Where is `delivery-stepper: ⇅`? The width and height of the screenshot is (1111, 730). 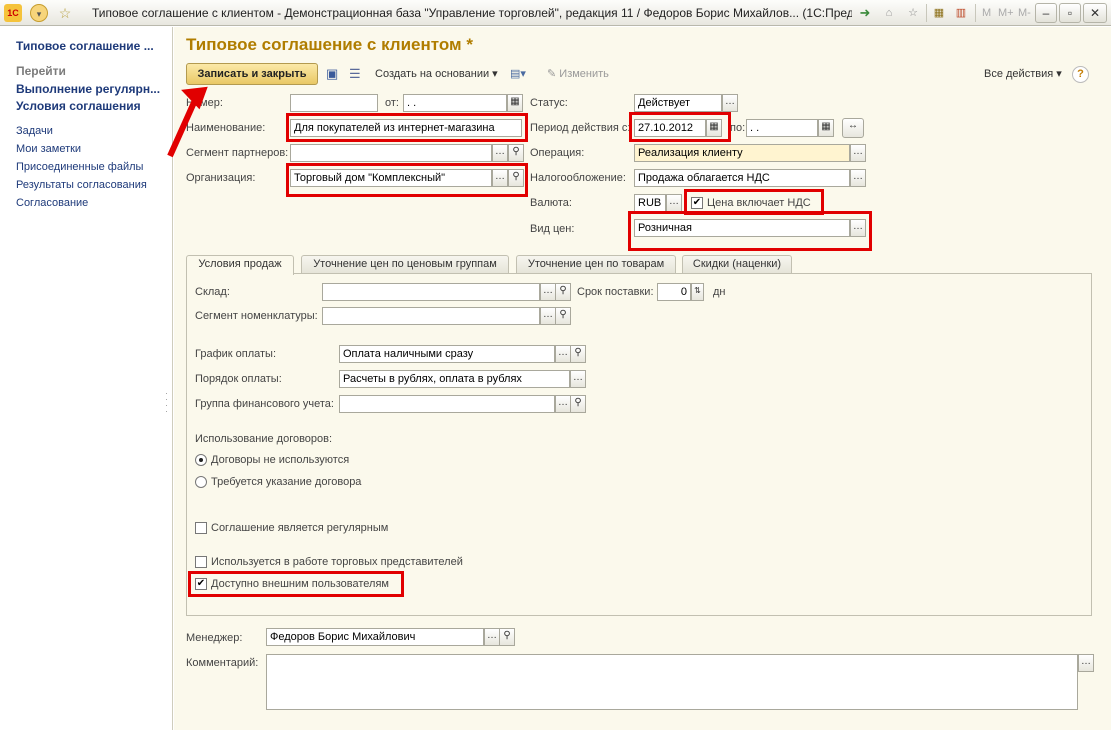 delivery-stepper: ⇅ is located at coordinates (697, 292).